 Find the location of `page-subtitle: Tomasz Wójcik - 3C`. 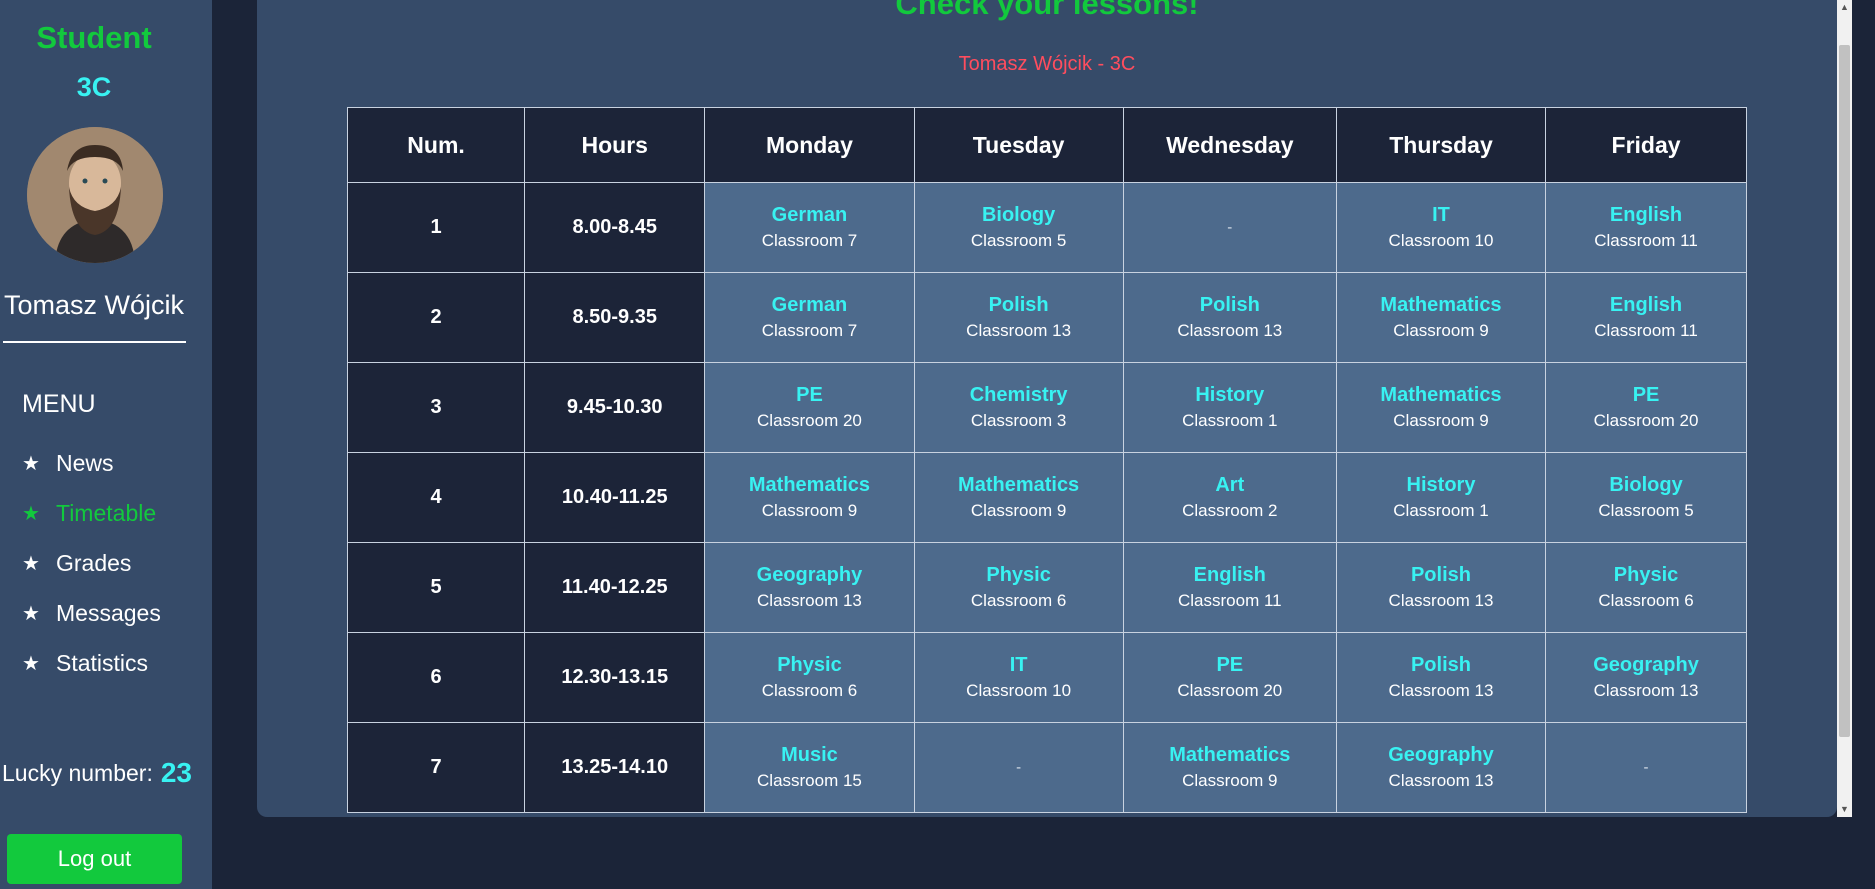

page-subtitle: Tomasz Wójcik - 3C is located at coordinates (1047, 64).